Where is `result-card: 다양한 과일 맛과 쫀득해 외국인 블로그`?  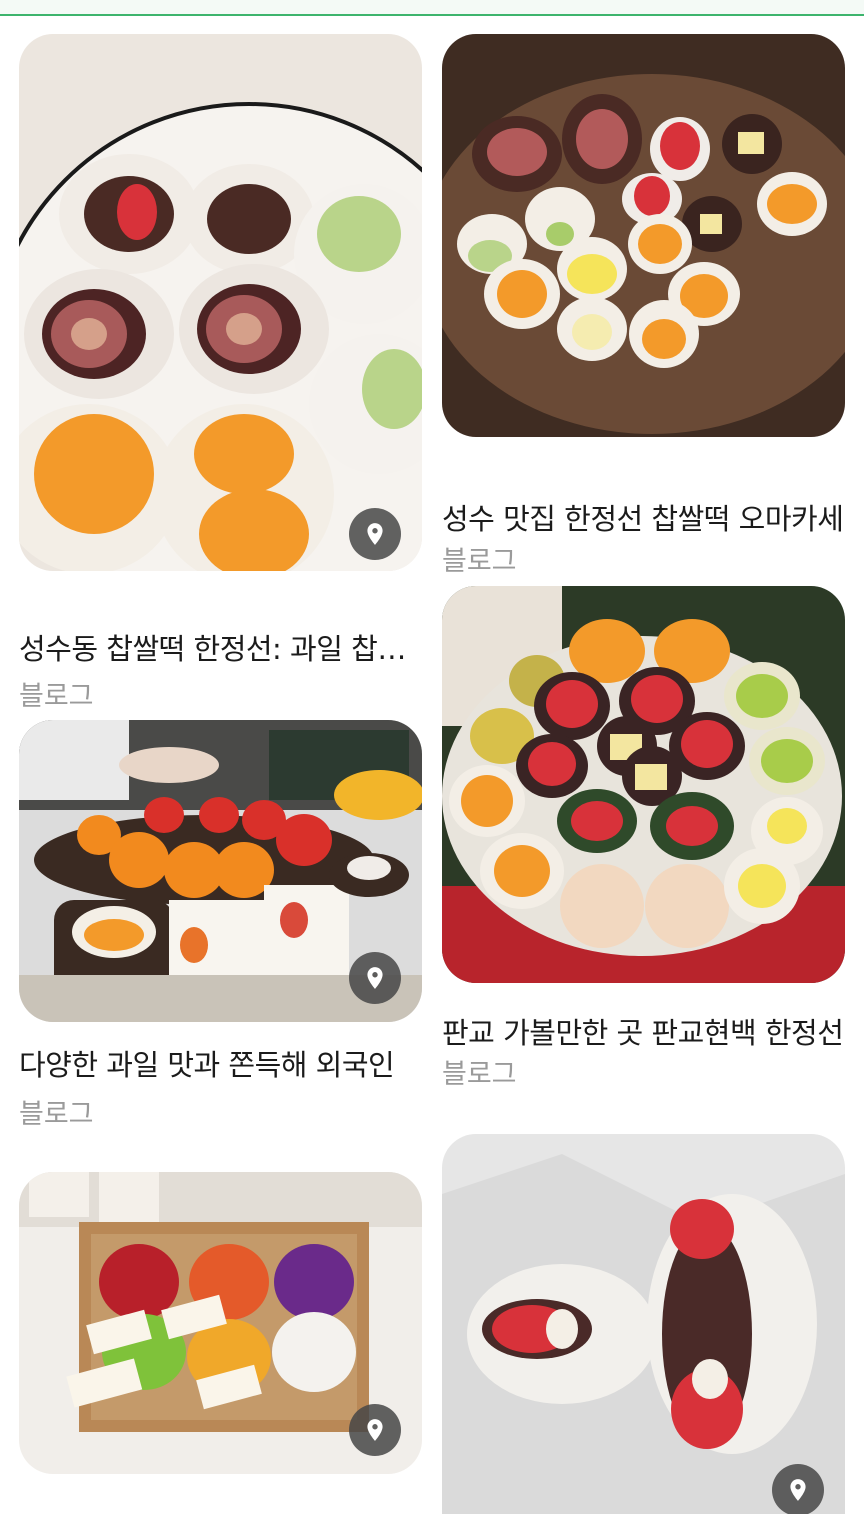
result-card: 다양한 과일 맛과 쫀득해 외국인 블로그 is located at coordinates (220, 925).